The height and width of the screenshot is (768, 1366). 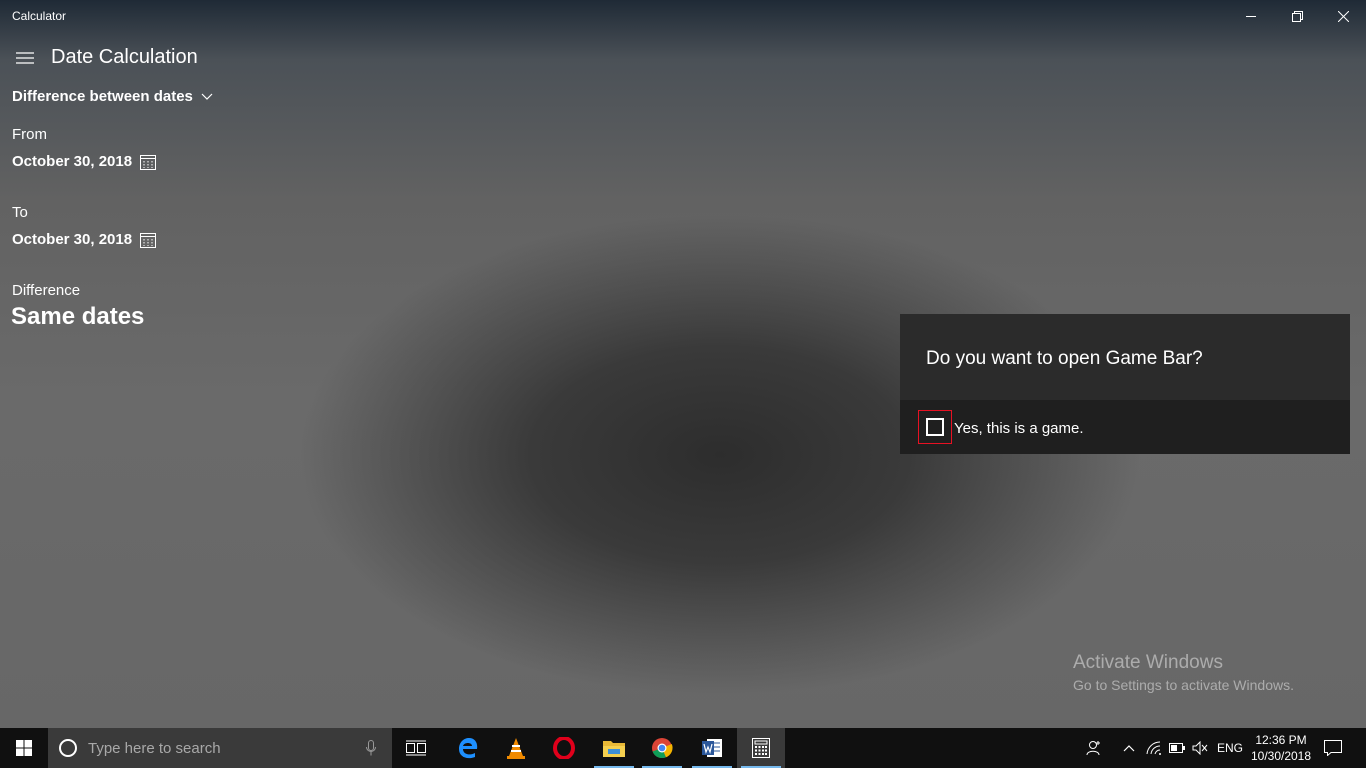 I want to click on restore-icon, so click(x=1297, y=16).